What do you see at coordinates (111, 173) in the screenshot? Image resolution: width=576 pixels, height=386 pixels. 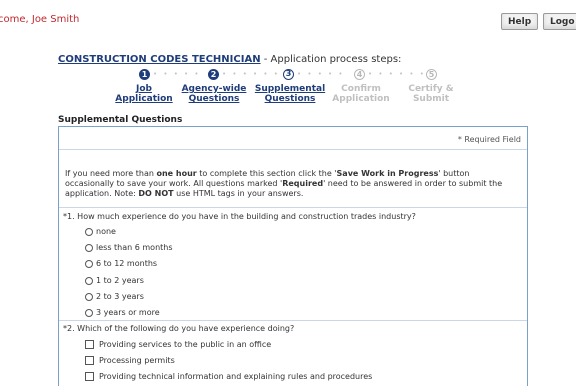 I see `instructions-part: If you need more than` at bounding box center [111, 173].